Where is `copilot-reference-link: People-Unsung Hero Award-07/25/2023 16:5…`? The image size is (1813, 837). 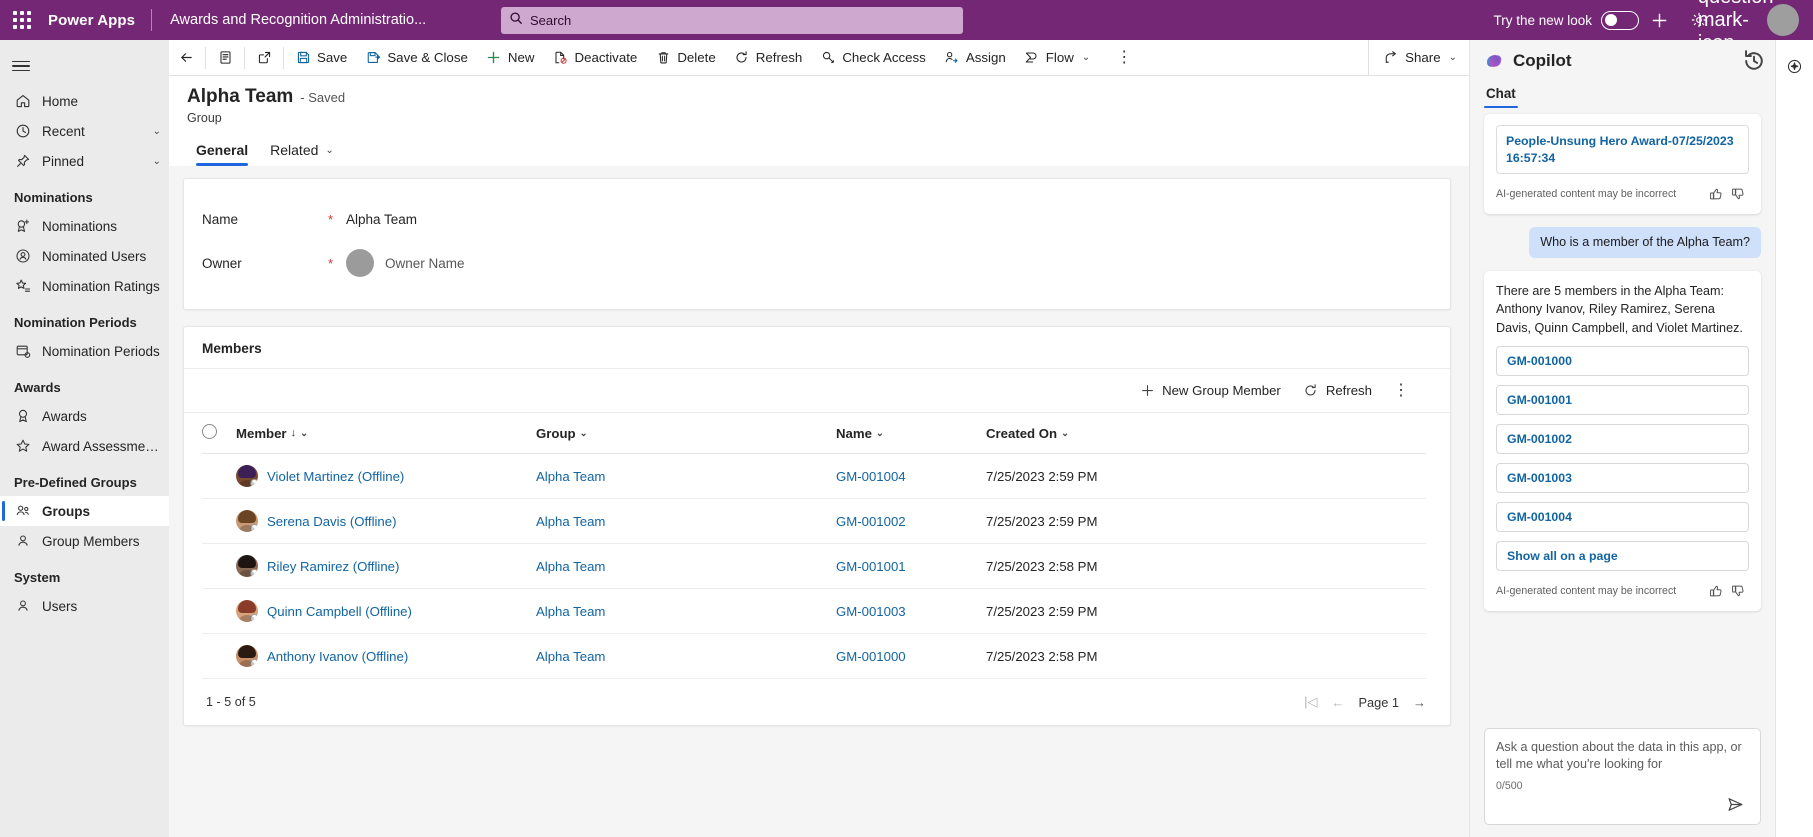
copilot-reference-link: People-Unsung Hero Award-07/25/2023 16:5… is located at coordinates (1622, 150).